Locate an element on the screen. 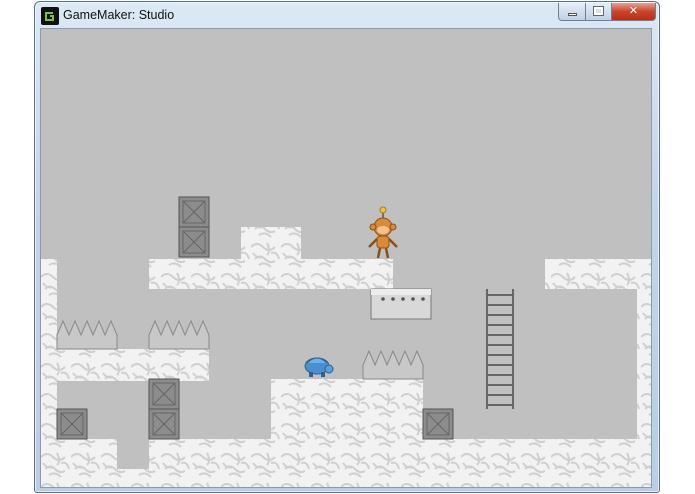 Image resolution: width=695 pixels, height=494 pixels. ladder-icon is located at coordinates (500, 349).